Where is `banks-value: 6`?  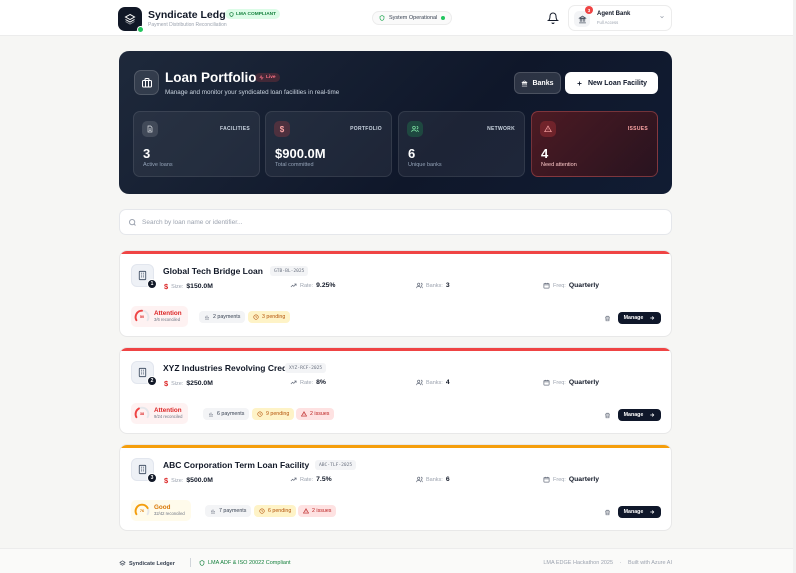
banks-value: 6 is located at coordinates (447, 479).